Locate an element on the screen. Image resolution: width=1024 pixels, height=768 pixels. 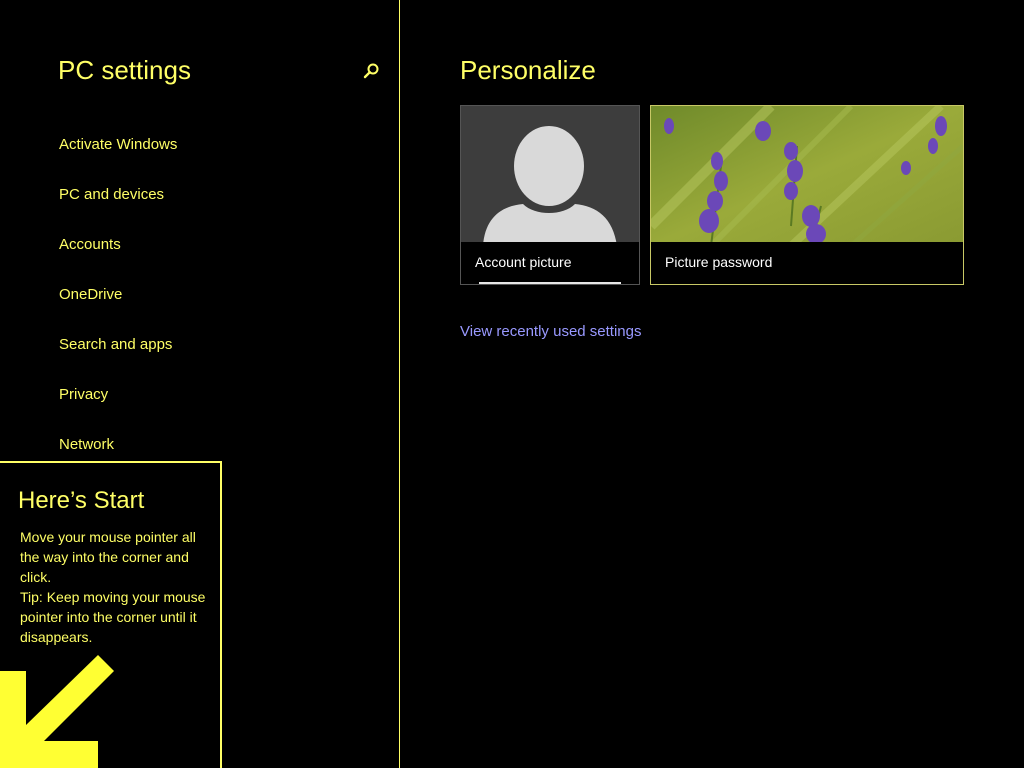
user-silhouette-icon is located at coordinates (550, 186).